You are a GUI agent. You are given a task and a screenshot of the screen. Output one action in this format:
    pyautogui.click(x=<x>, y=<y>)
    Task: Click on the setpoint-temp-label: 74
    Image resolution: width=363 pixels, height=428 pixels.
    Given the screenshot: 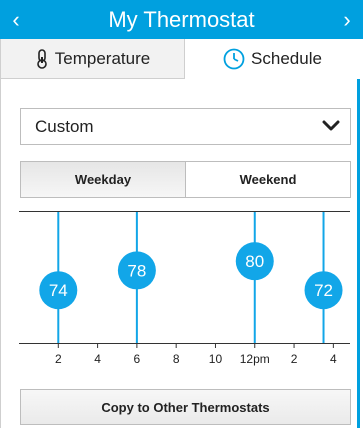 What is the action you would take?
    pyautogui.click(x=58, y=290)
    